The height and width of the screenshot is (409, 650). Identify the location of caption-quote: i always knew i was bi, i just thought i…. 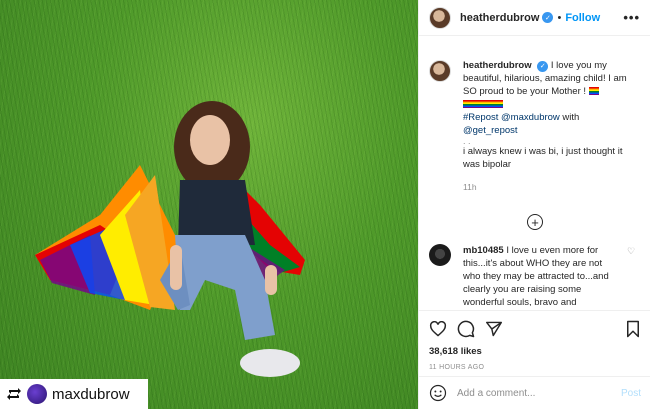
(543, 158).